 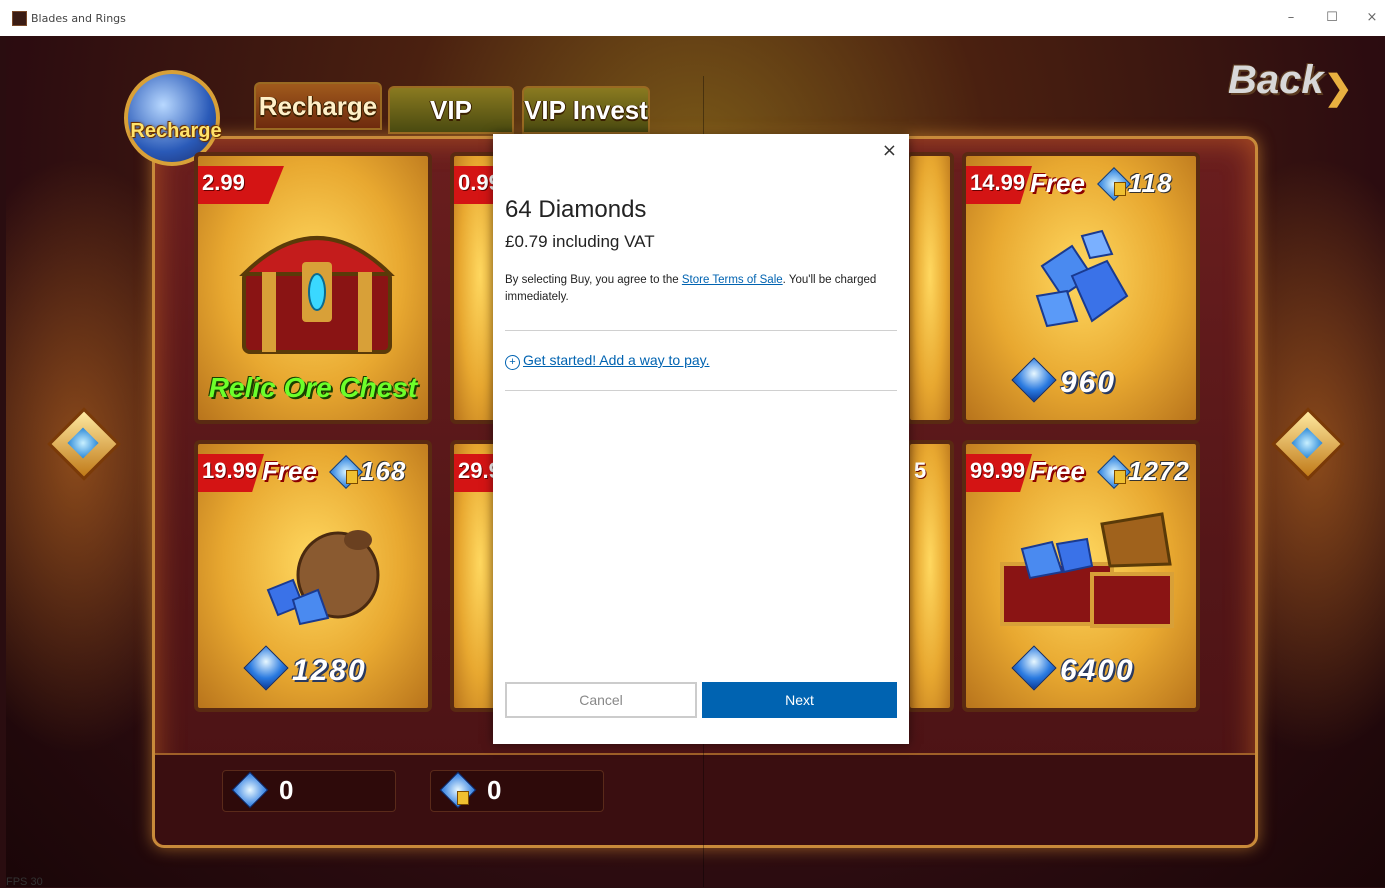 What do you see at coordinates (24, 882) in the screenshot?
I see `fps-counter: FPS 30` at bounding box center [24, 882].